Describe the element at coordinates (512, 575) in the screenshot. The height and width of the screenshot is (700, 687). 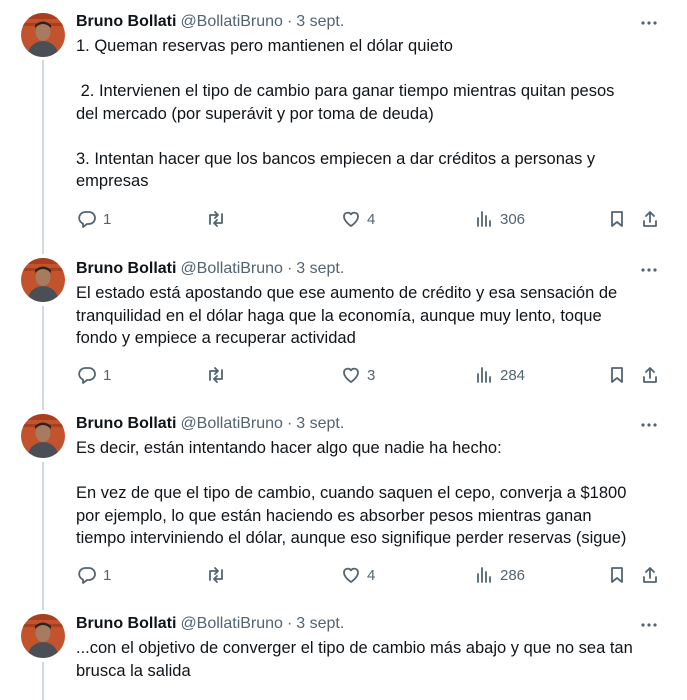
I see `views-count: 286` at that location.